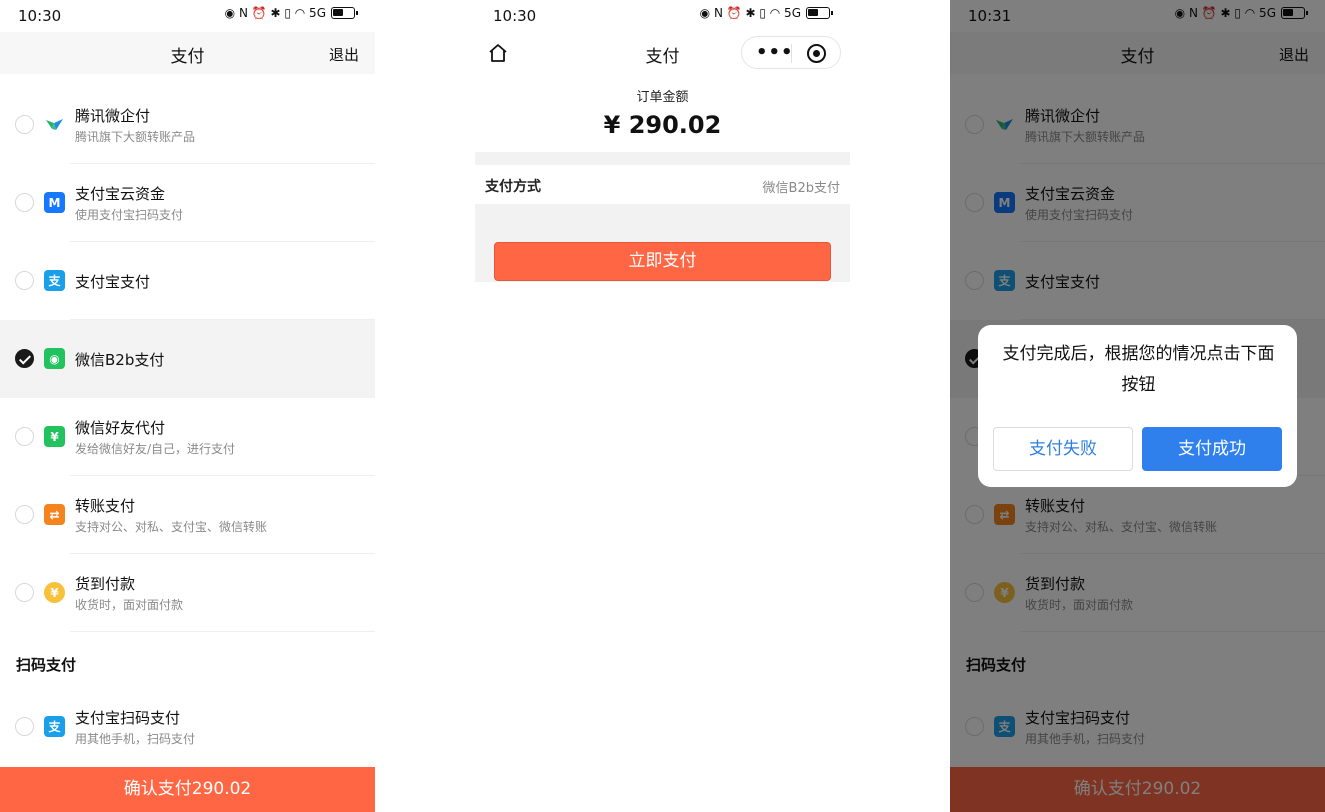  I want to click on alipay-icon: 支, so click(54, 280).